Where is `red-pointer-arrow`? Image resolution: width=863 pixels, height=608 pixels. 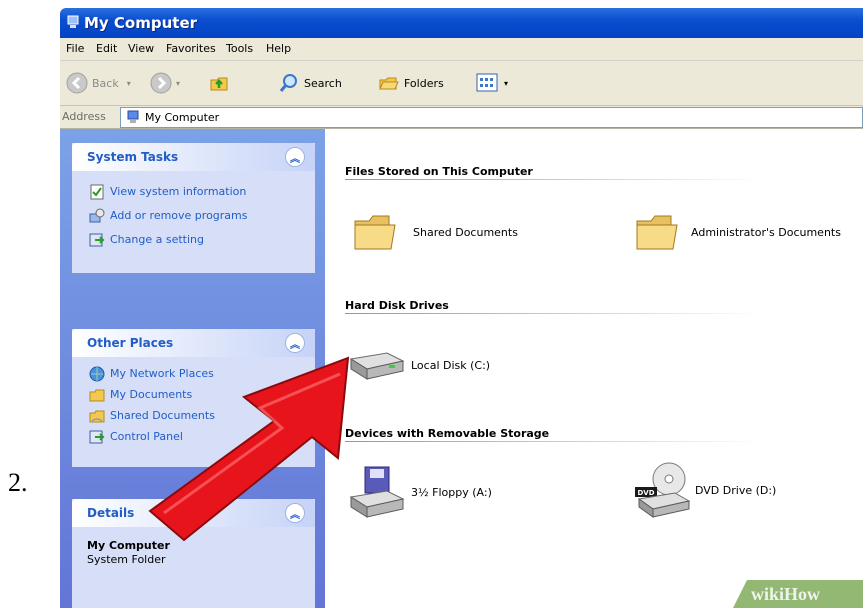 red-pointer-arrow is located at coordinates (249, 449).